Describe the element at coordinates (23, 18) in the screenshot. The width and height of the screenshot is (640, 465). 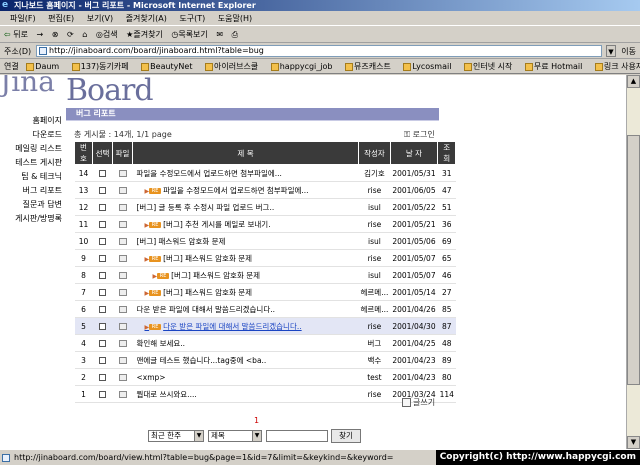
I see `menu-file: 파일(F)` at that location.